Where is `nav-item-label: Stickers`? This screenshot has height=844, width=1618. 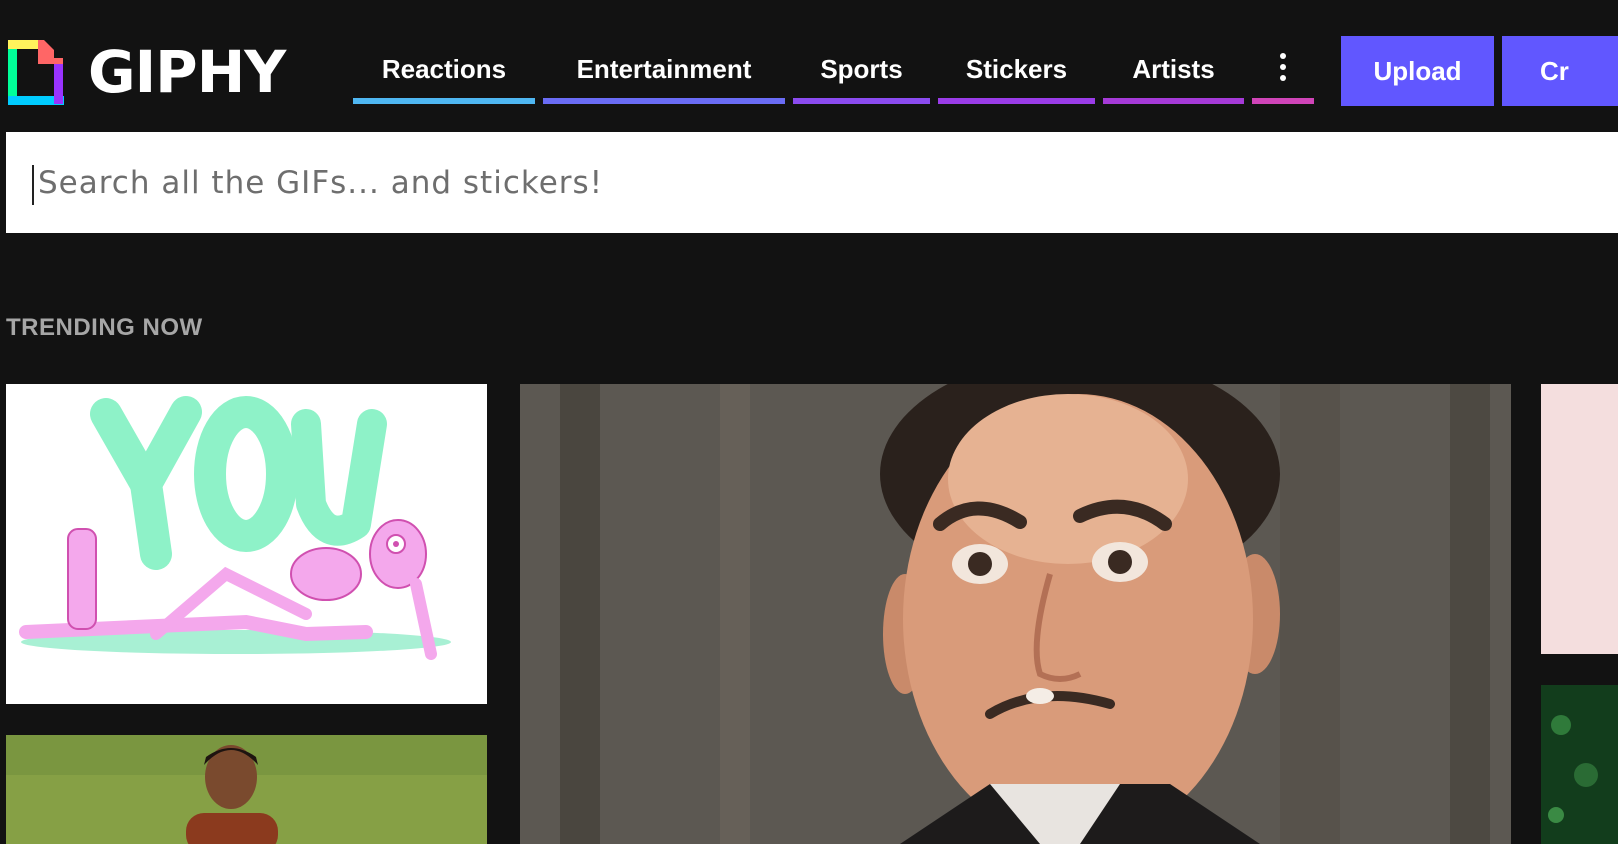
nav-item-label: Stickers is located at coordinates (1016, 68).